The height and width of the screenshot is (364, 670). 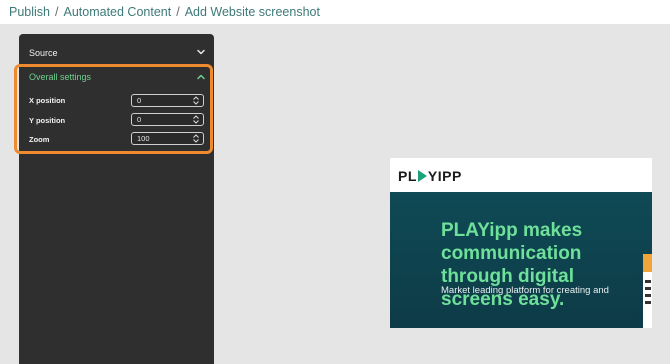 I want to click on chevron-down-icon, so click(x=202, y=53).